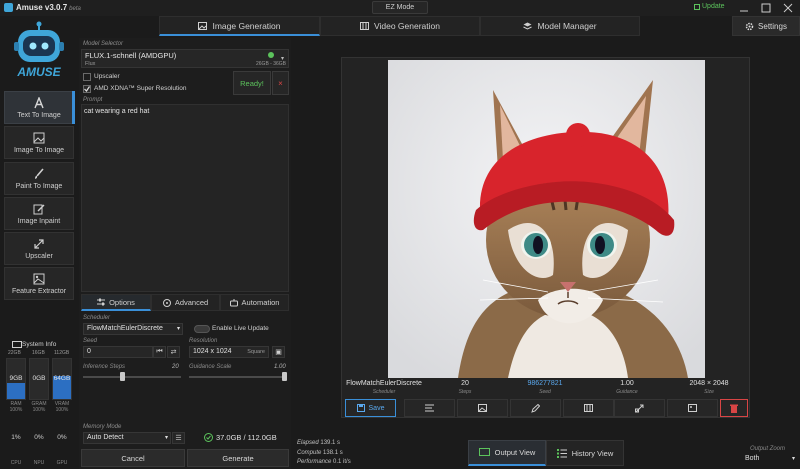 The height and width of the screenshot is (469, 800). What do you see at coordinates (39, 107) in the screenshot?
I see `sidebar-item-text-to-image: Text To Image` at bounding box center [39, 107].